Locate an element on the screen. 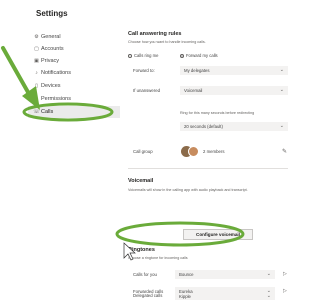 This screenshot has height=300, width=320. settings-title: Settings is located at coordinates (52, 13).